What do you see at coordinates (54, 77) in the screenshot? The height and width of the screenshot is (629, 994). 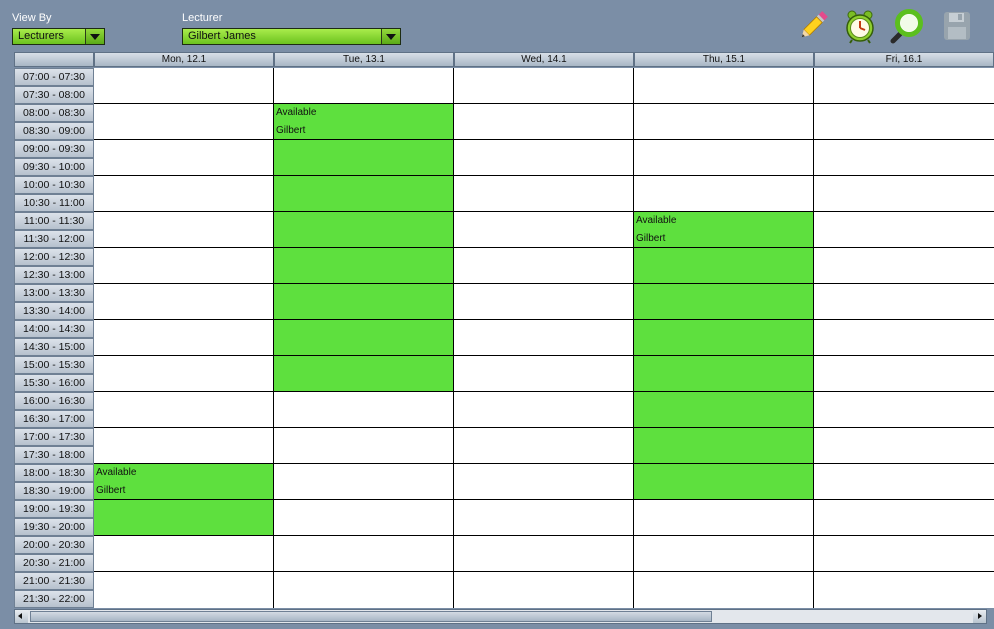 I see `time-slot-label: 07:00 - 07:30` at bounding box center [54, 77].